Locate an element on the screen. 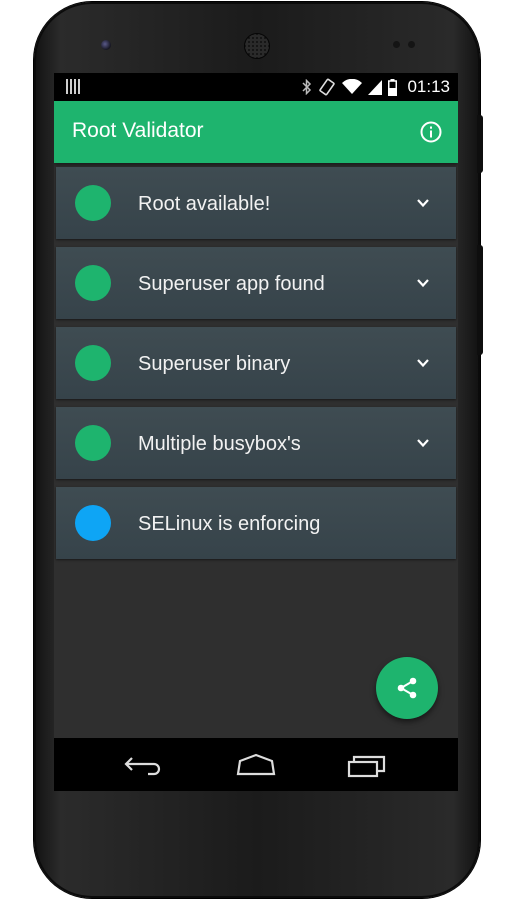 This screenshot has height=900, width=512. home-icon is located at coordinates (256, 765).